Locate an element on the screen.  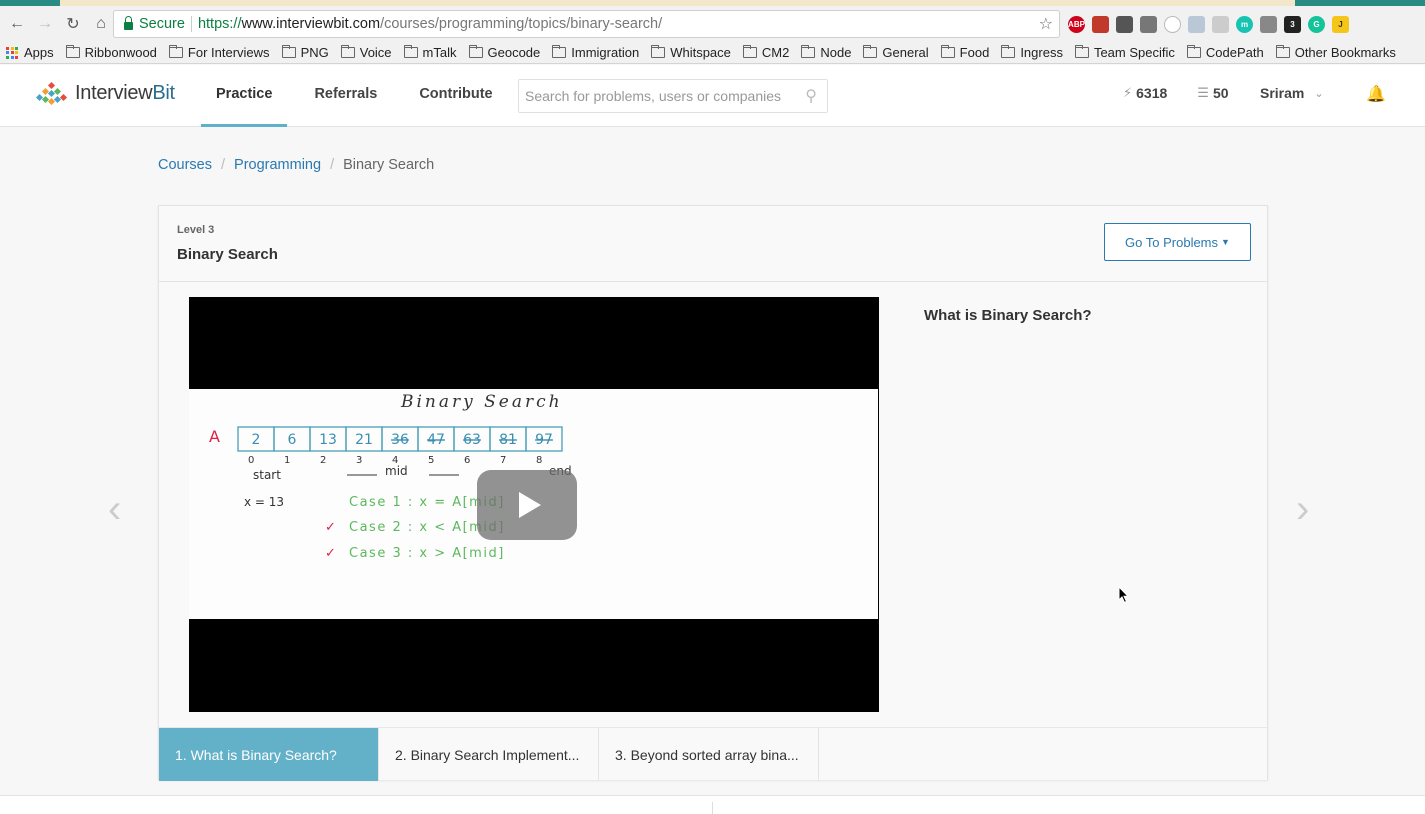
bookmark-folder: PNG is located at coordinates (305, 52).